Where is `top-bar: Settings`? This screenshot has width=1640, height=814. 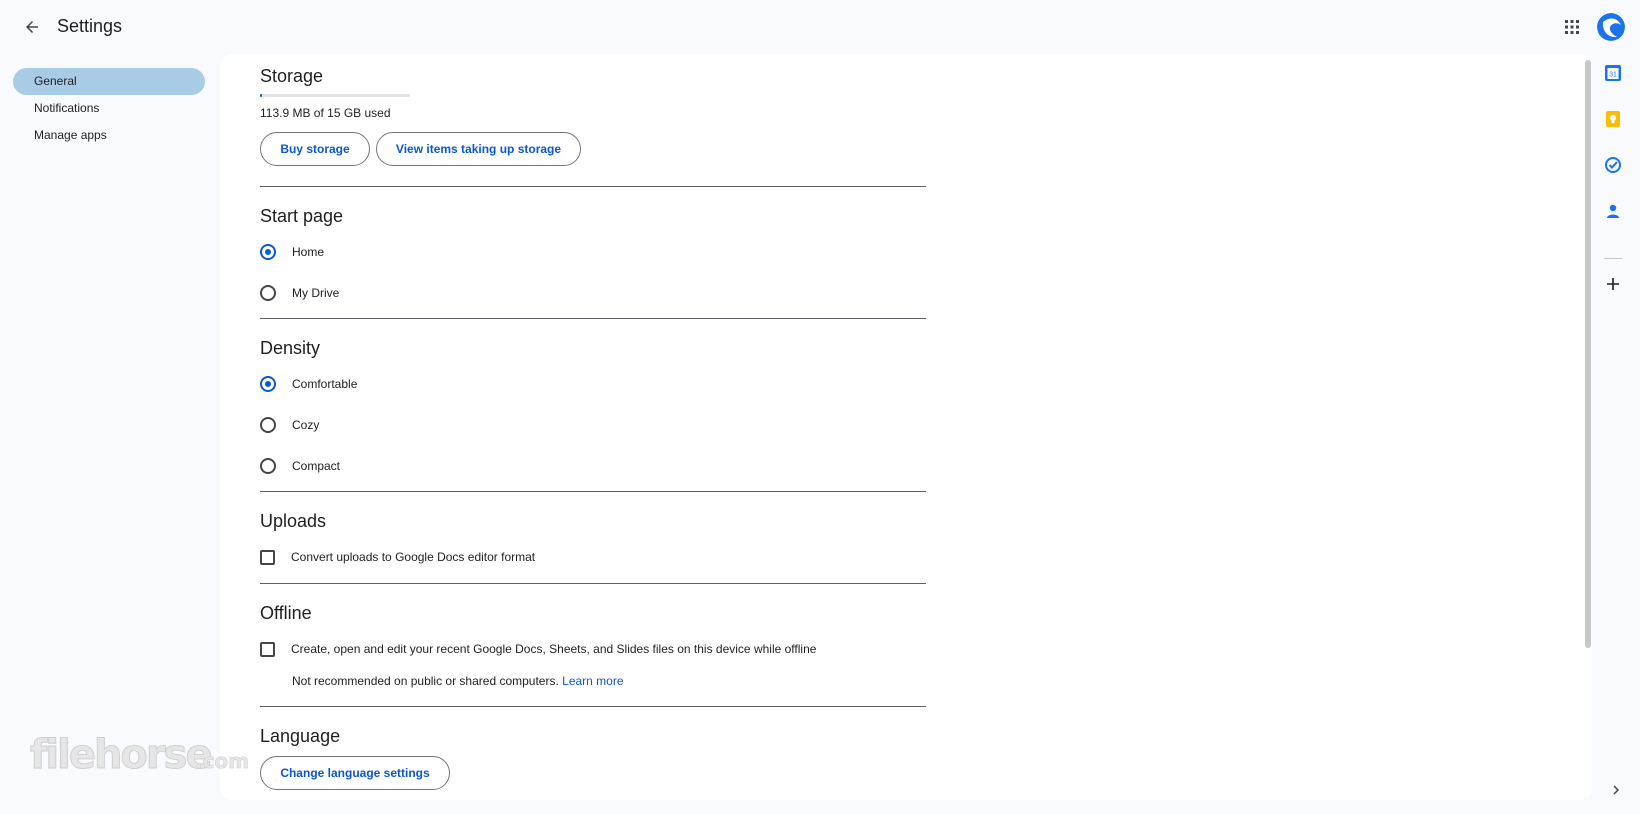
top-bar: Settings is located at coordinates (820, 27).